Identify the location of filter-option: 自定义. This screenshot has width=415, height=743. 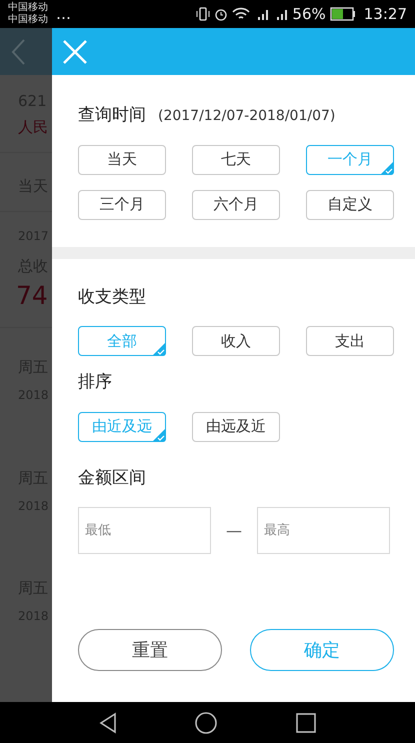
(350, 205).